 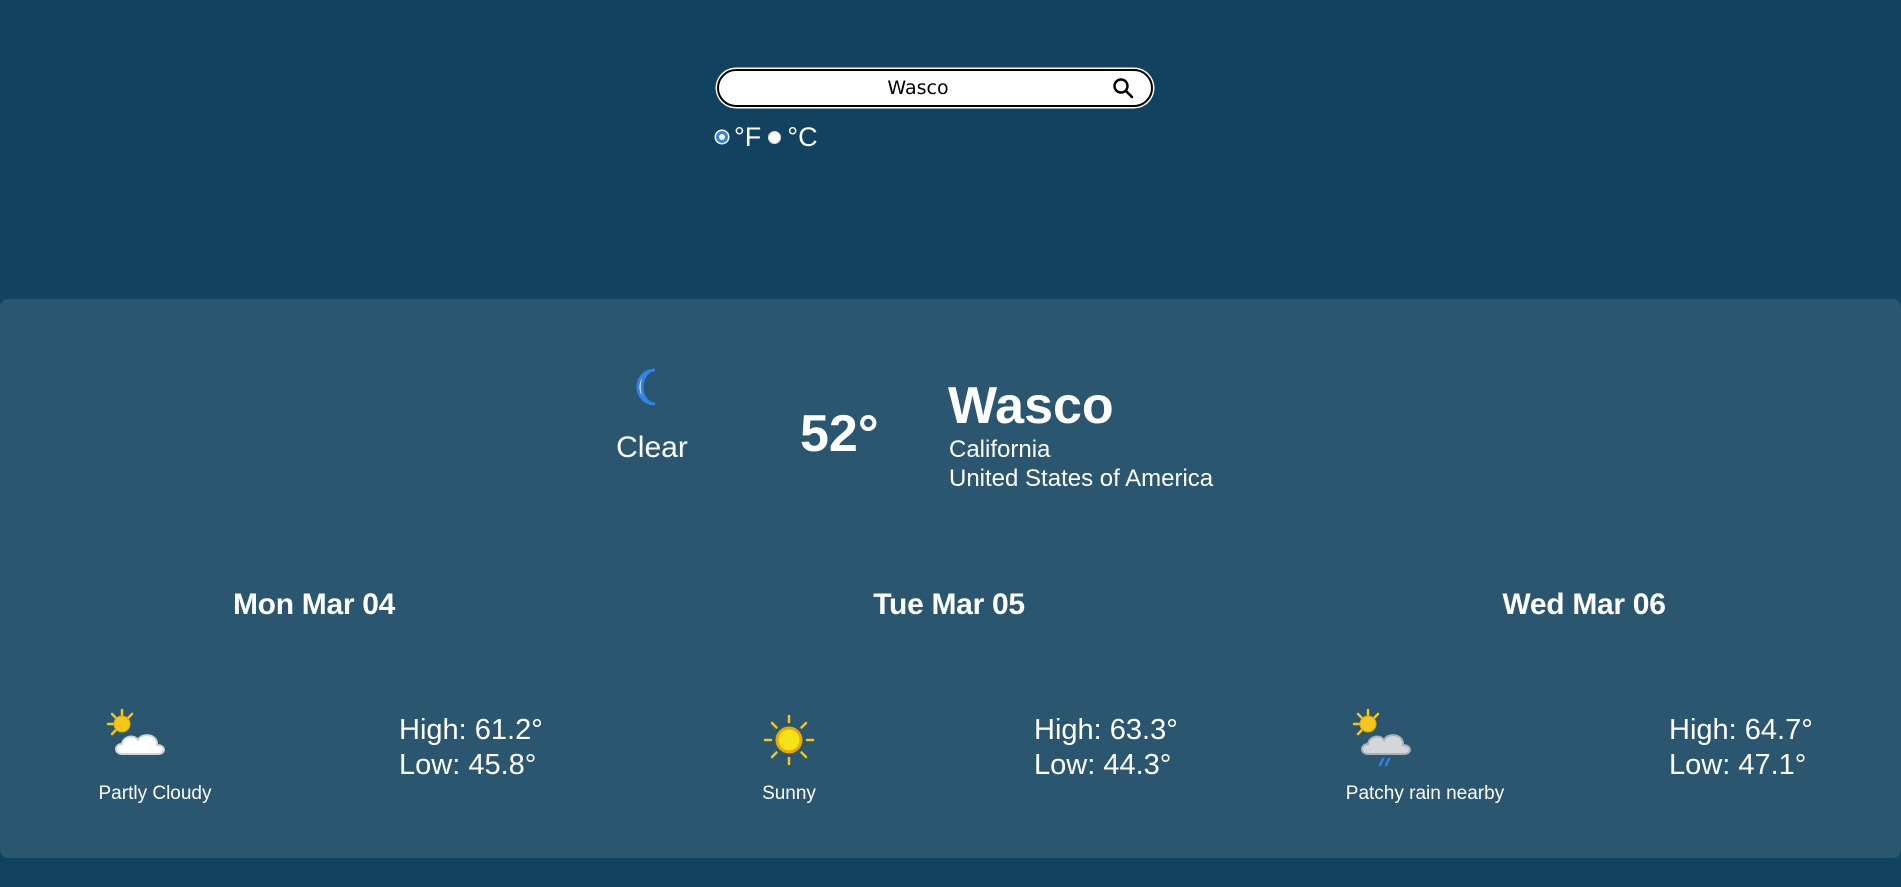 I want to click on celsius-radio, so click(x=775, y=137).